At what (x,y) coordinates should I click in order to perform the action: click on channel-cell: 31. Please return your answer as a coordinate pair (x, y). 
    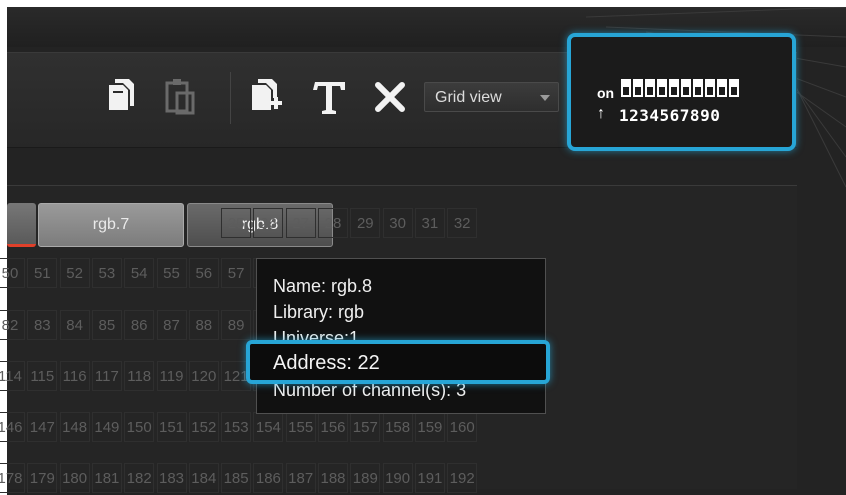
    Looking at the image, I should click on (429, 223).